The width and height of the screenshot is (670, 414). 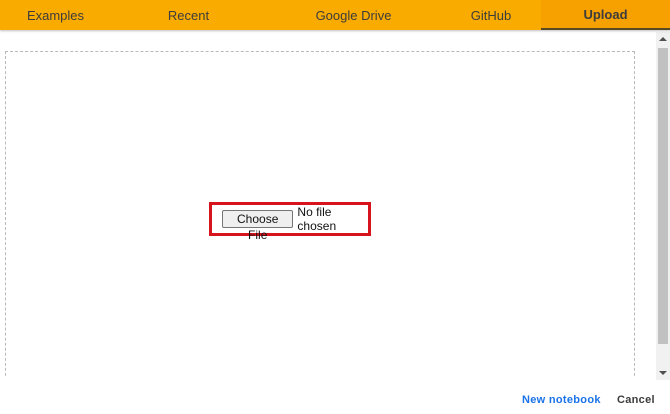 I want to click on vertical-scrollbar, so click(x=663, y=206).